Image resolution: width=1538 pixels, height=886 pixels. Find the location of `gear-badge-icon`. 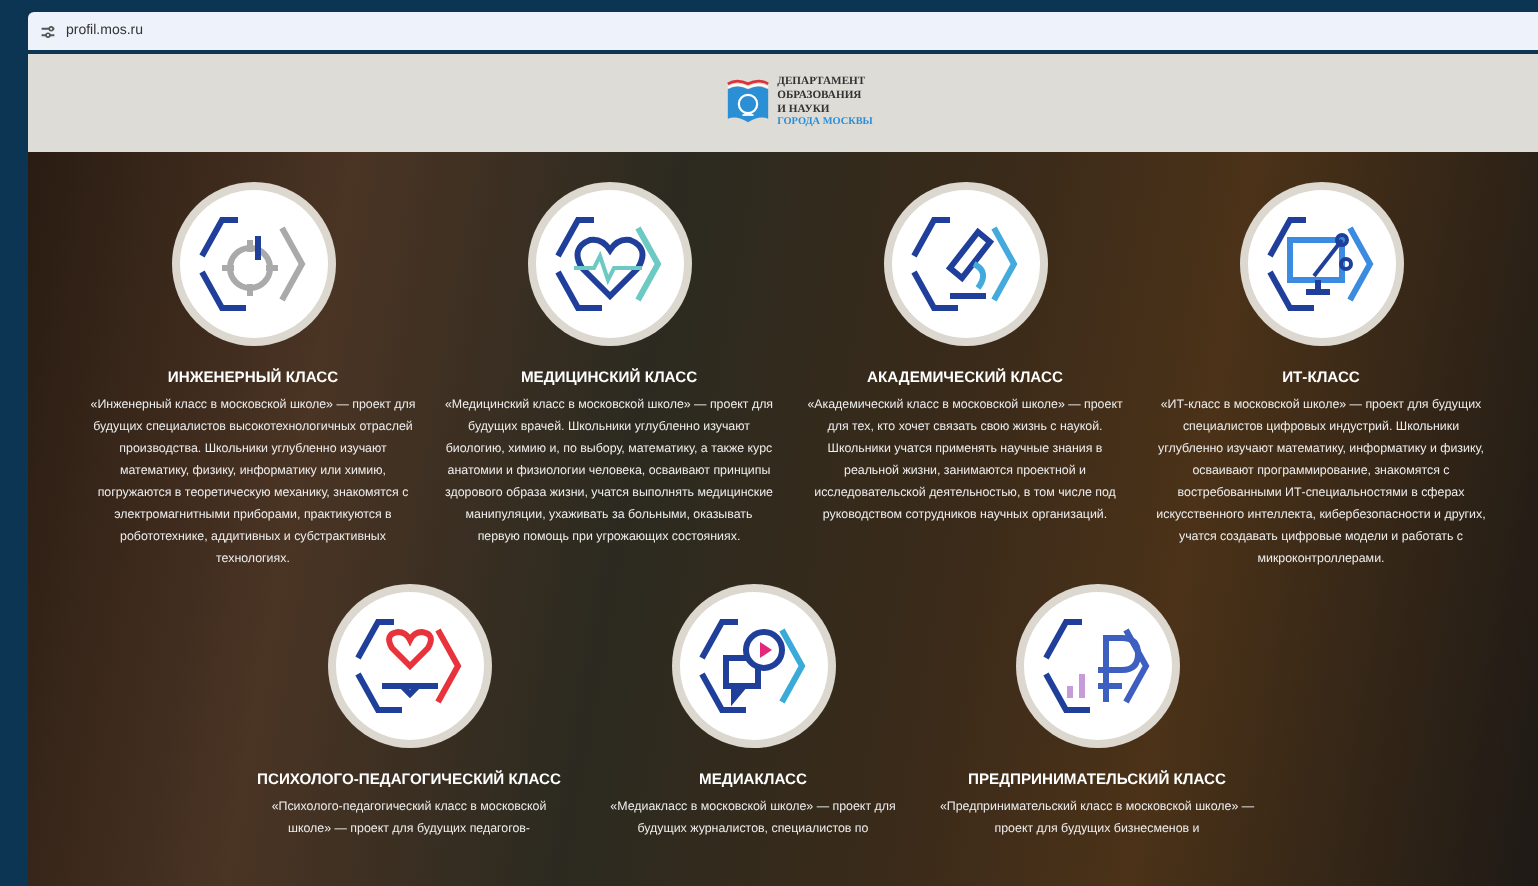

gear-badge-icon is located at coordinates (253, 264).